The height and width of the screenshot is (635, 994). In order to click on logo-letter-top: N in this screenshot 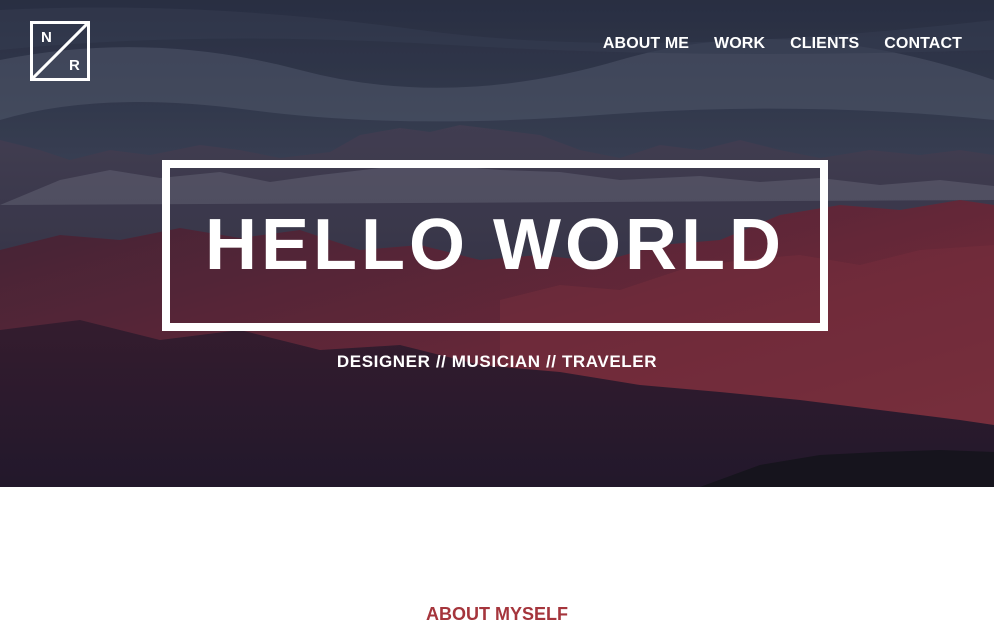, I will do `click(46, 37)`.